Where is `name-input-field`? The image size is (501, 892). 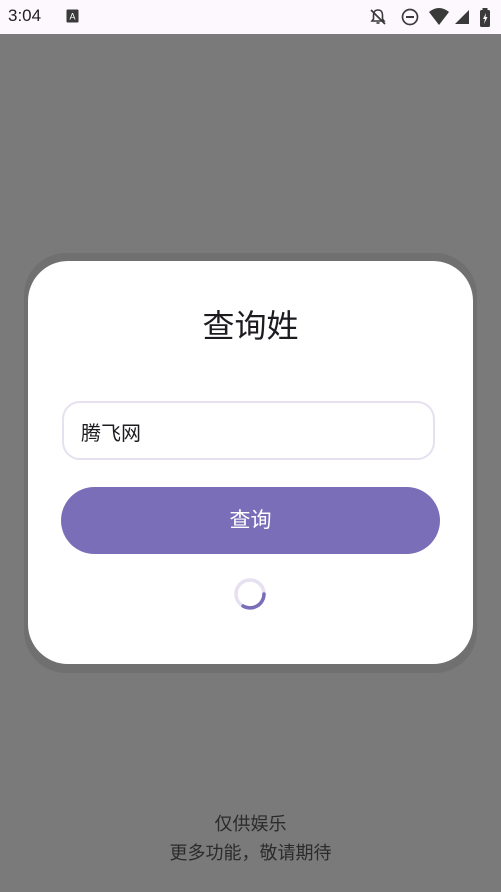 name-input-field is located at coordinates (248, 430).